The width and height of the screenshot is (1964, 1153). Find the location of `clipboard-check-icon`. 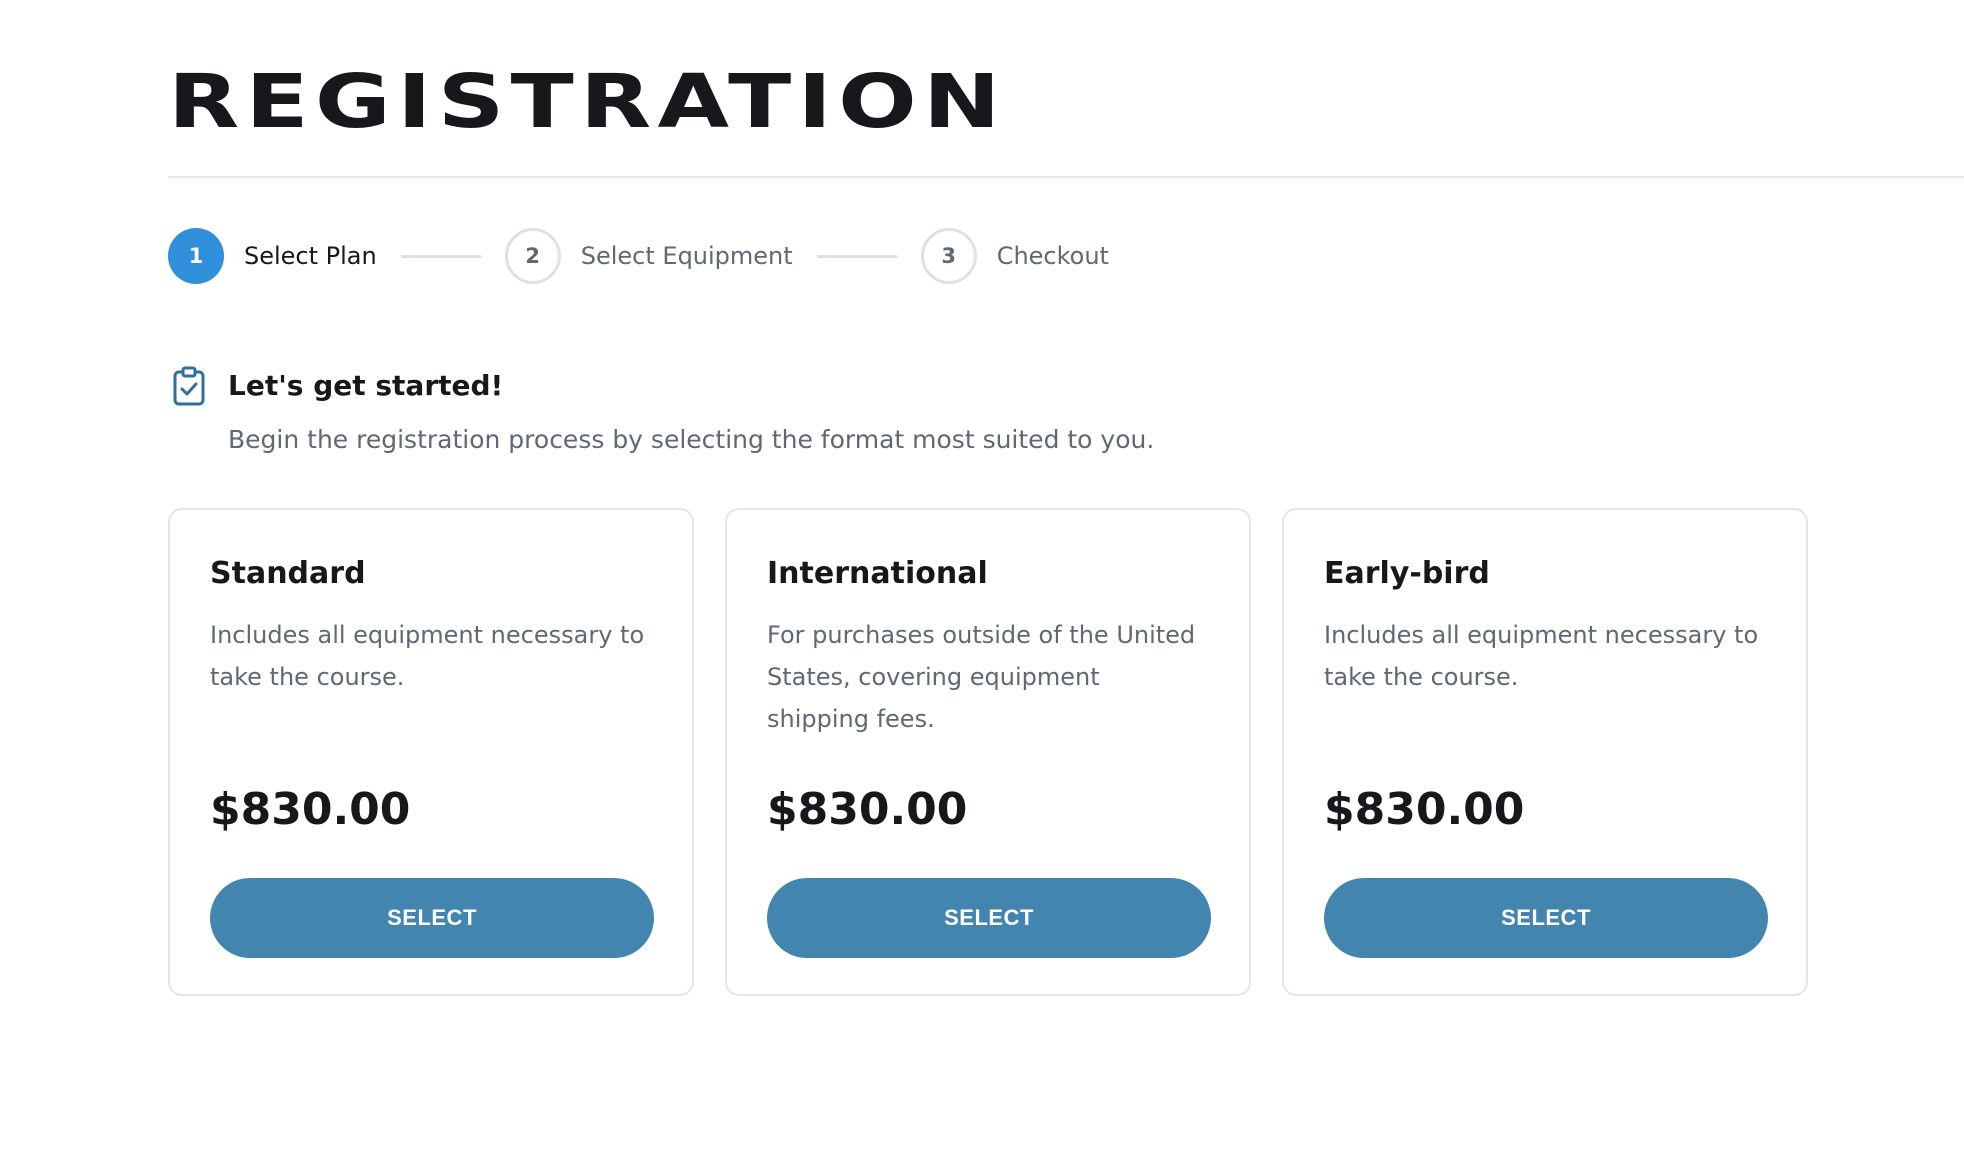

clipboard-check-icon is located at coordinates (189, 386).